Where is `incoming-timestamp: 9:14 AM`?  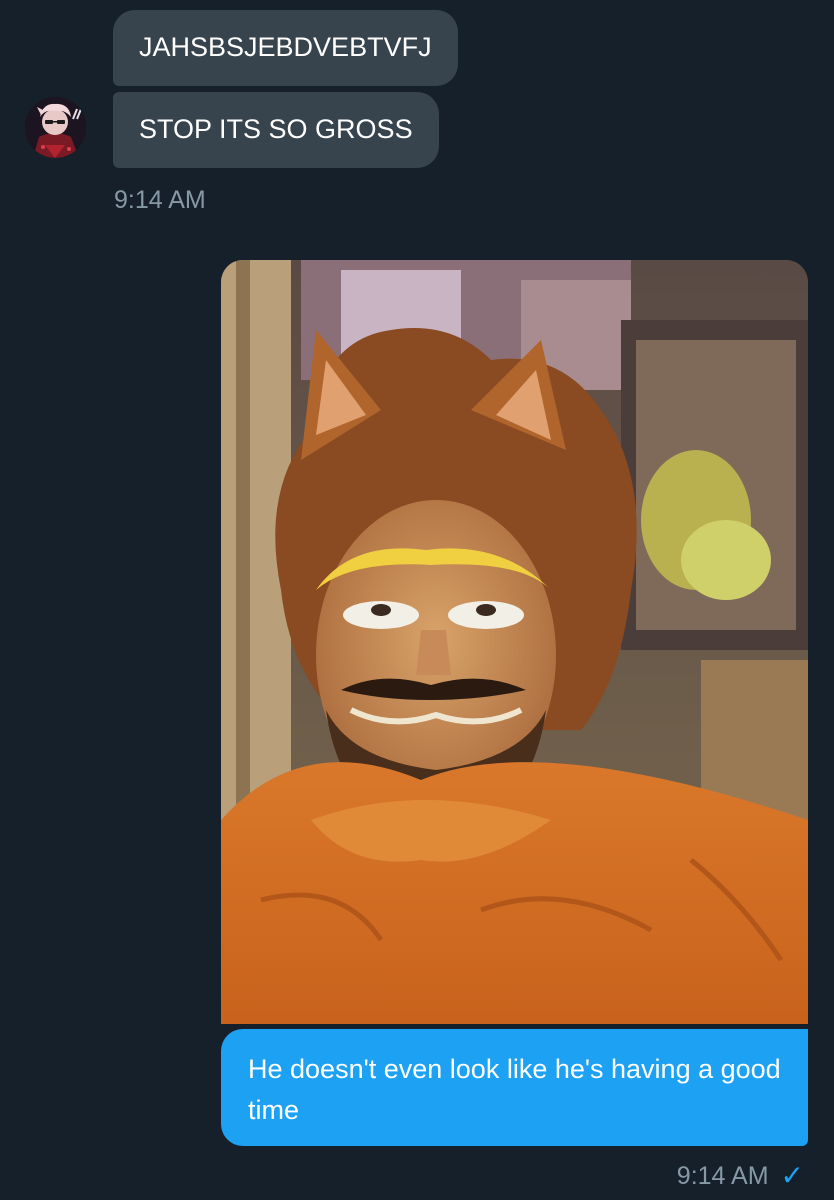
incoming-timestamp: 9:14 AM is located at coordinates (160, 200).